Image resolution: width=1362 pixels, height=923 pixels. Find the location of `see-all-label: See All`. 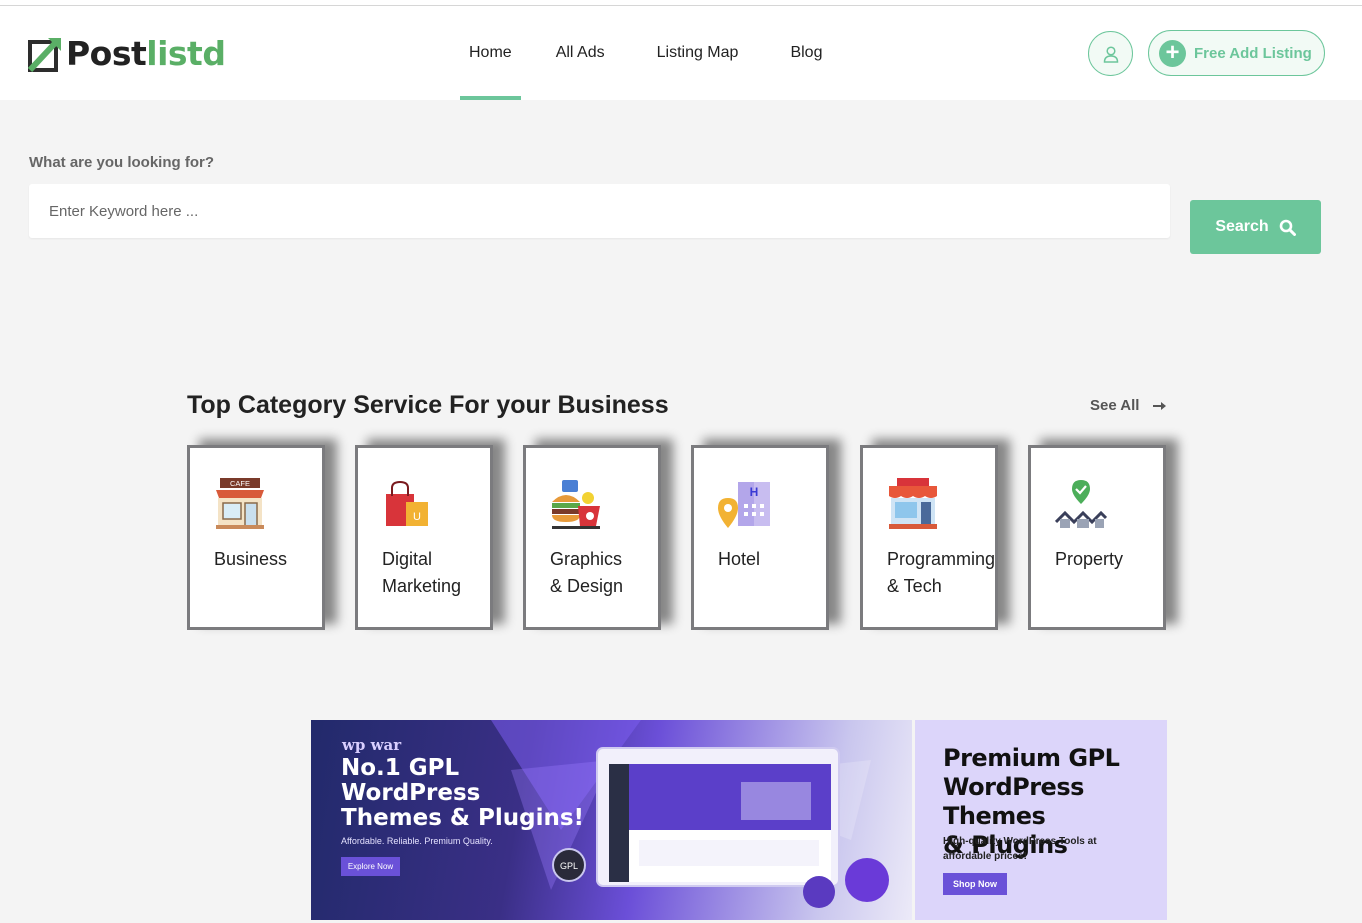

see-all-label: See All is located at coordinates (1115, 405).